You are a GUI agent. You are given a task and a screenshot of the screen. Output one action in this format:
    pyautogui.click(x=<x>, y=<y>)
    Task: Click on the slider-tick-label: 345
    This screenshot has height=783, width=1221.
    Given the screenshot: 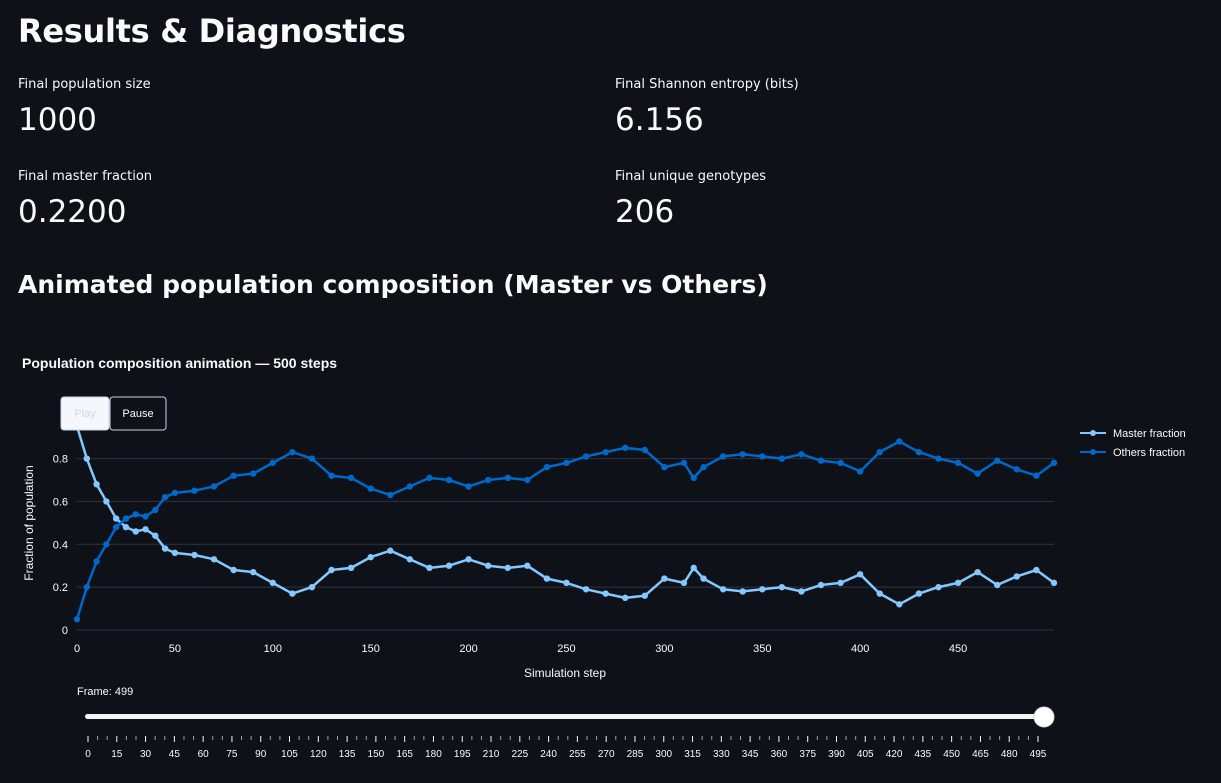 What is the action you would take?
    pyautogui.click(x=750, y=754)
    